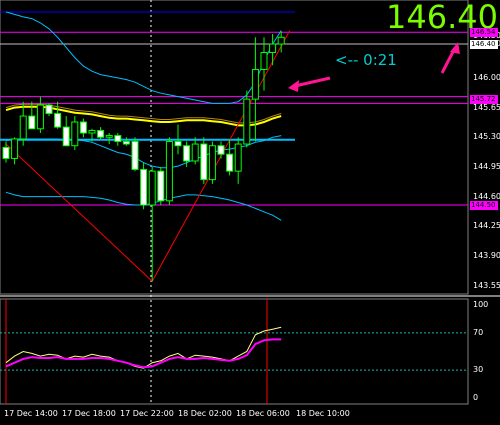 The width and height of the screenshot is (500, 425). I want to click on pointer-arrow, so click(312, 82).